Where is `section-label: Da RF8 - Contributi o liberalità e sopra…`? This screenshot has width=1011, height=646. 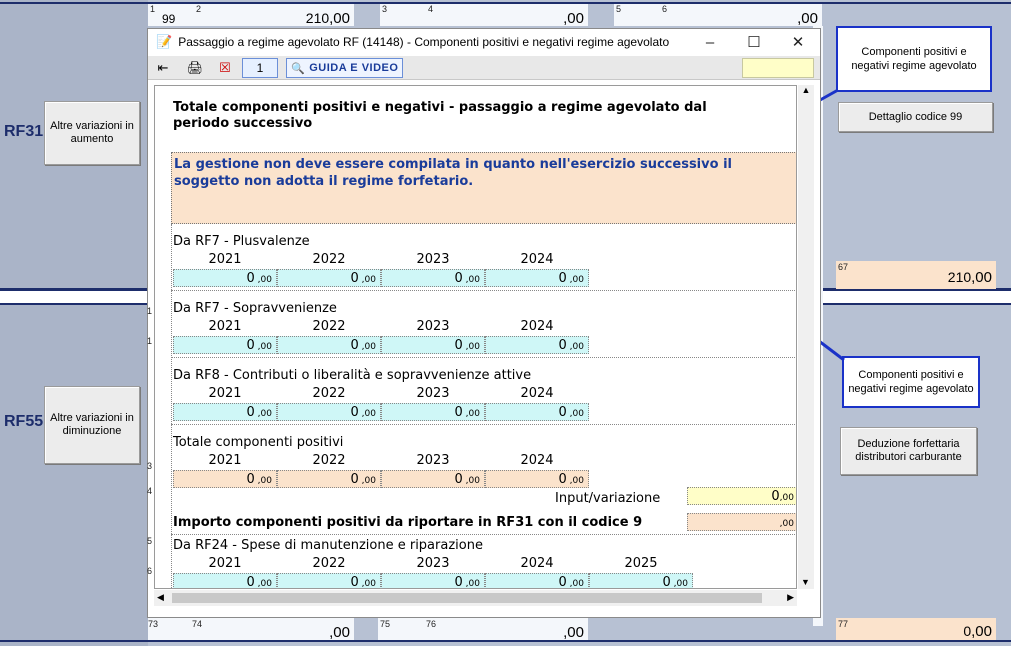 section-label: Da RF8 - Contributi o liberalità e sopra… is located at coordinates (352, 375).